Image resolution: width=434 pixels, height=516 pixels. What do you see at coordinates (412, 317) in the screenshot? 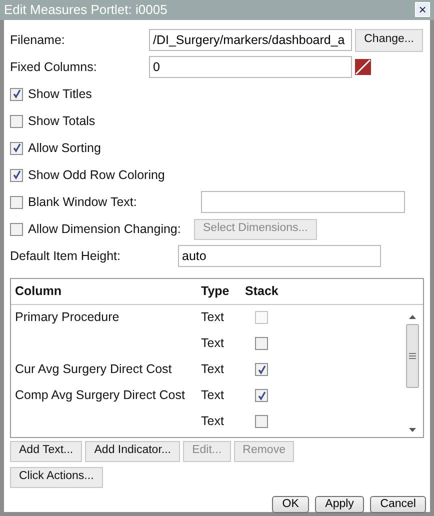
I see `scroll-up-icon` at bounding box center [412, 317].